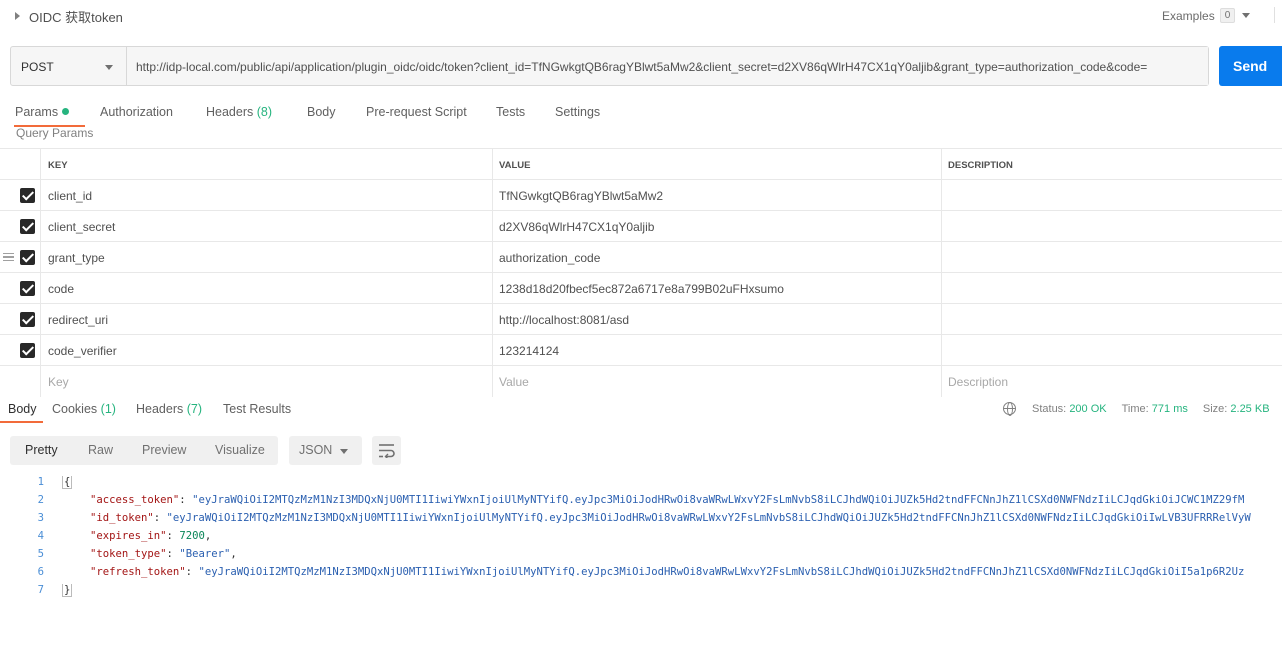 The width and height of the screenshot is (1282, 654). Describe the element at coordinates (40, 518) in the screenshot. I see `line-number: 3` at that location.